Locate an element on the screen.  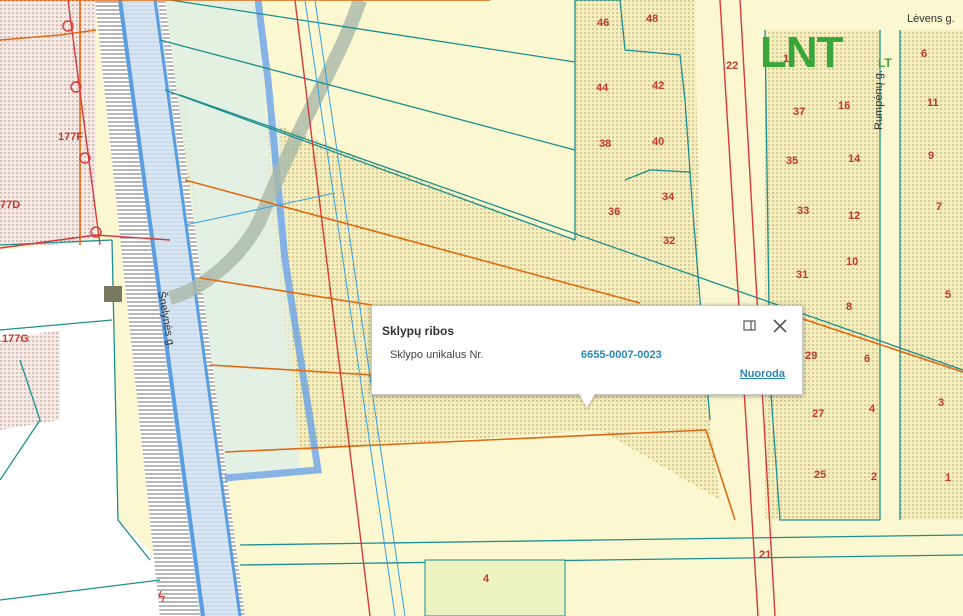
plot-number-label: 9 is located at coordinates (931, 156).